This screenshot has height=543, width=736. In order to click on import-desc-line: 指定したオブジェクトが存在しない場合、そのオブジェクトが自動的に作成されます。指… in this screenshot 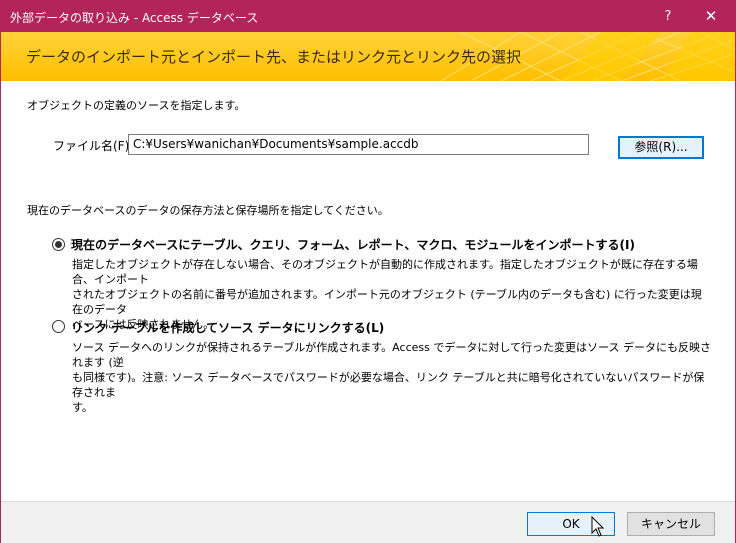, I will do `click(385, 272)`.